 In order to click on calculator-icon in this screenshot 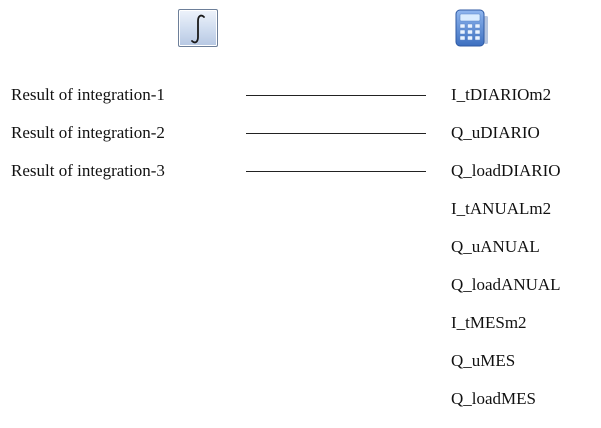, I will do `click(472, 29)`.